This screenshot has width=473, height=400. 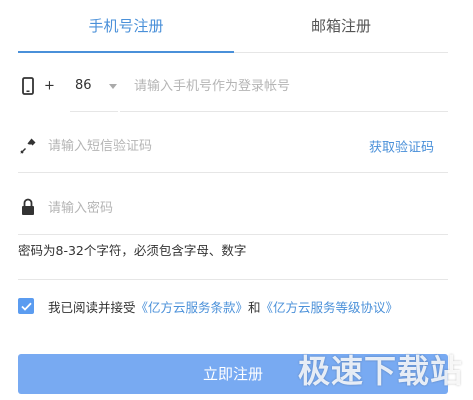 I want to click on key-icon, so click(x=28, y=146).